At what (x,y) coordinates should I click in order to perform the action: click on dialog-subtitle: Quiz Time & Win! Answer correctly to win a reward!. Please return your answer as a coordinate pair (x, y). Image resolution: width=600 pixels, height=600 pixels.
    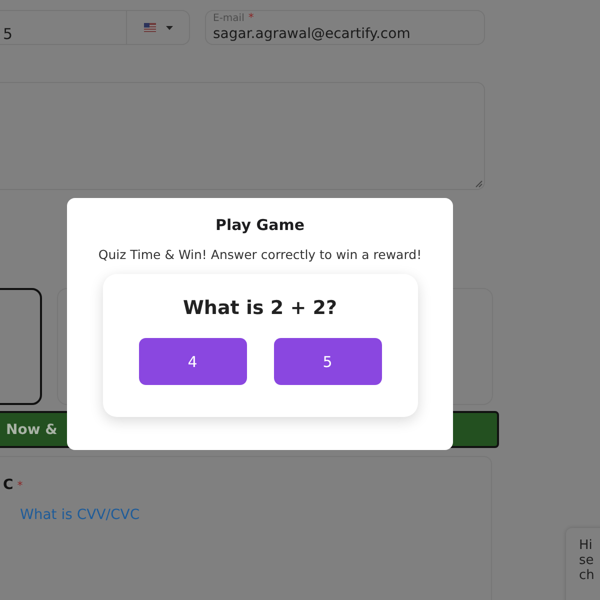
    Looking at the image, I should click on (260, 254).